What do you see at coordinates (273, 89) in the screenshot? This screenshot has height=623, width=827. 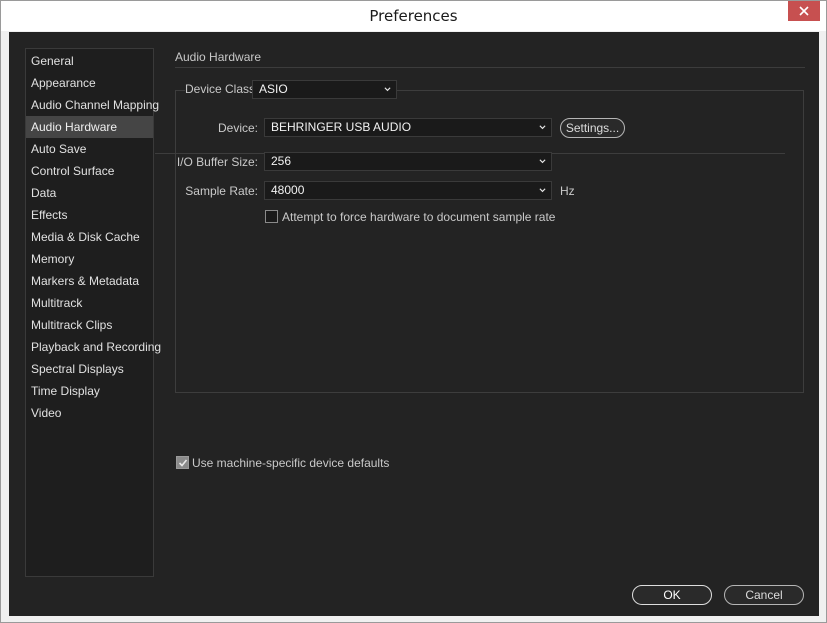 I see `device-class-value: ASIO` at bounding box center [273, 89].